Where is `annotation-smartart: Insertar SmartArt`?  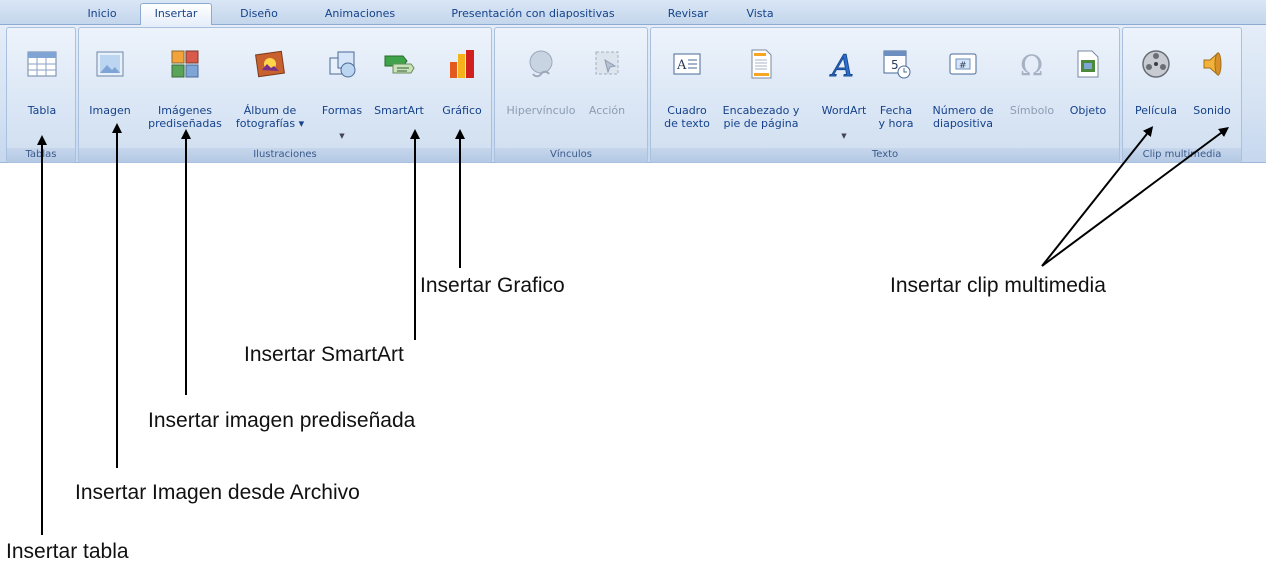 annotation-smartart: Insertar SmartArt is located at coordinates (324, 354).